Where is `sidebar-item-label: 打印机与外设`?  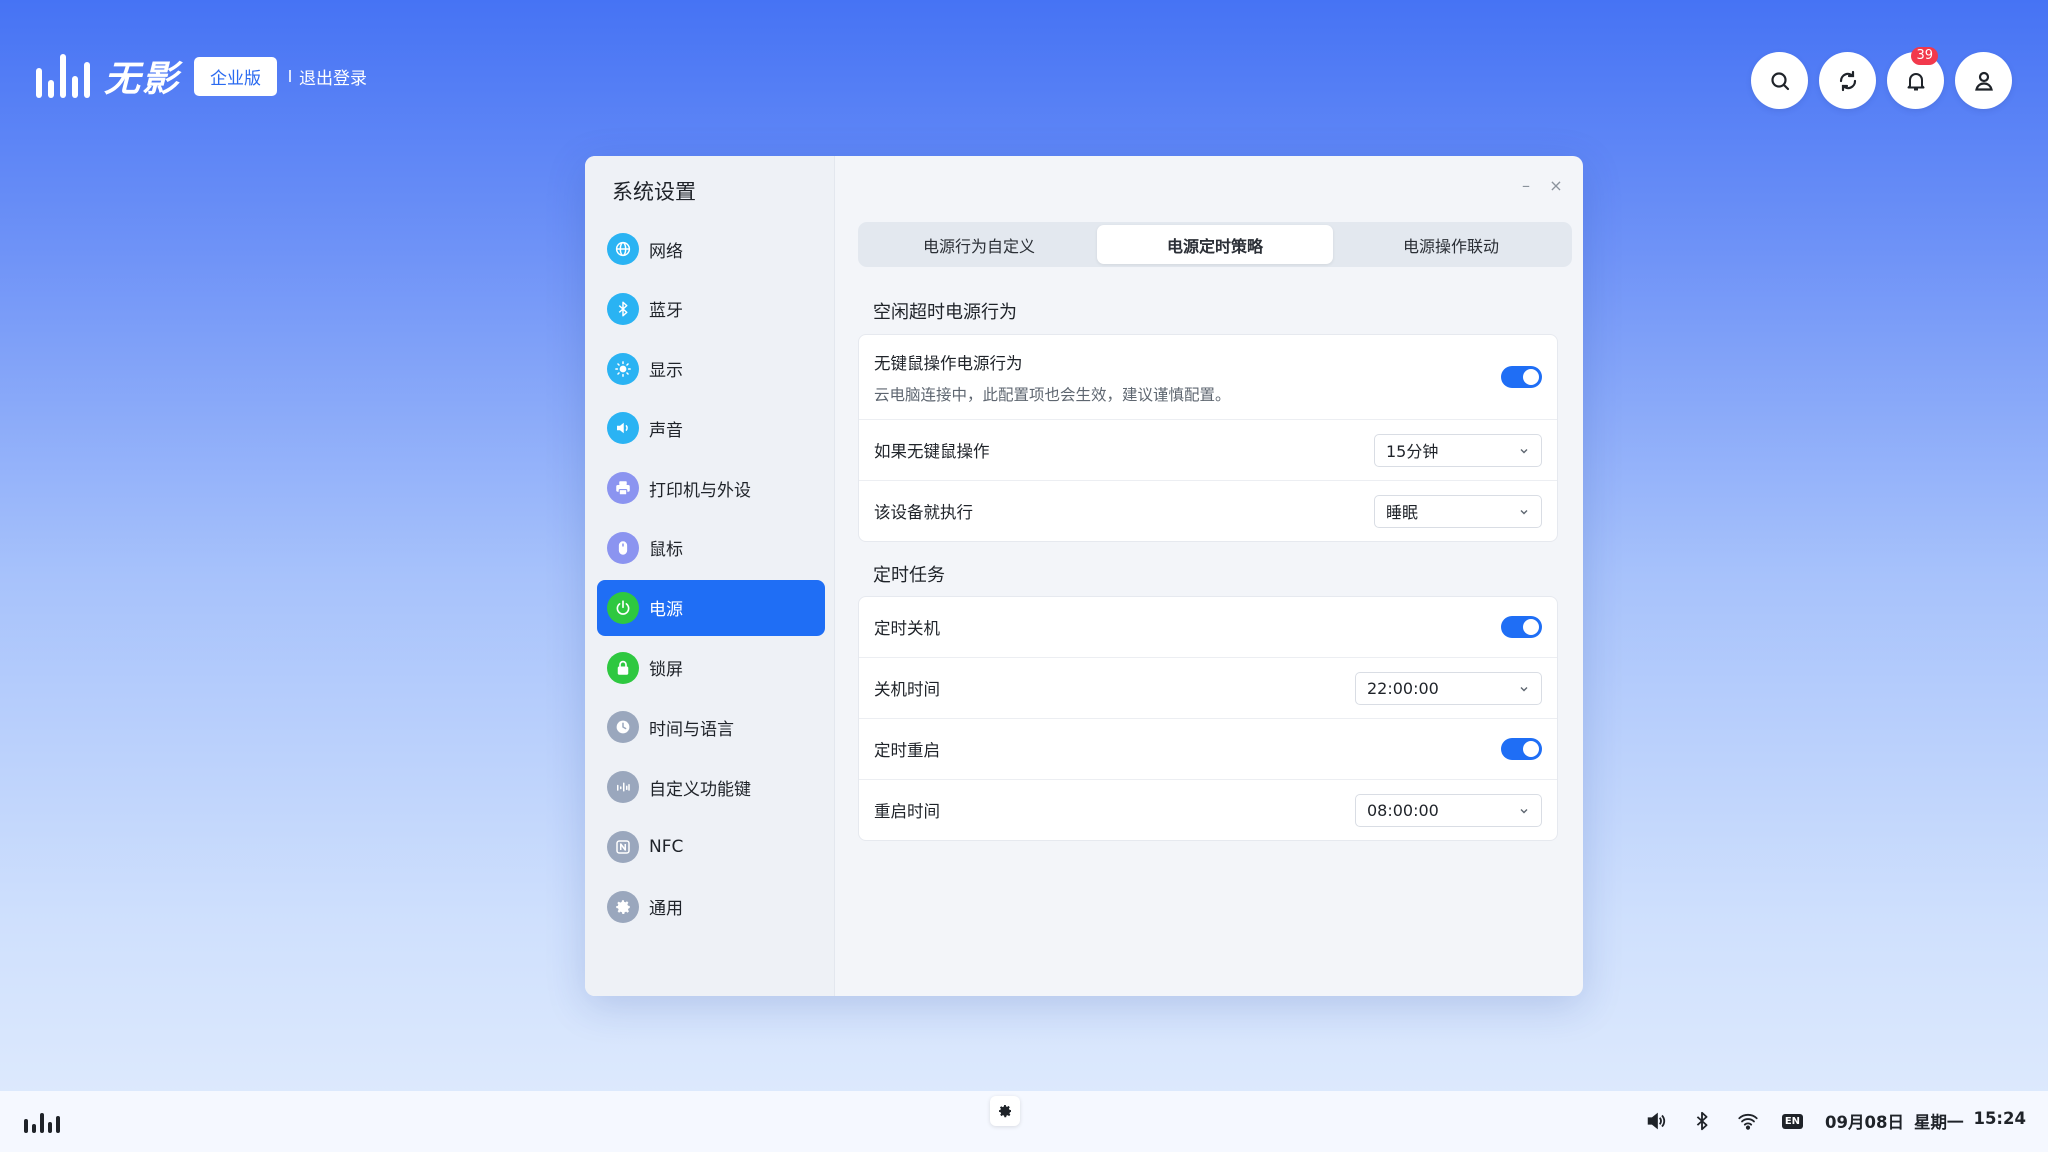 sidebar-item-label: 打印机与外设 is located at coordinates (700, 490).